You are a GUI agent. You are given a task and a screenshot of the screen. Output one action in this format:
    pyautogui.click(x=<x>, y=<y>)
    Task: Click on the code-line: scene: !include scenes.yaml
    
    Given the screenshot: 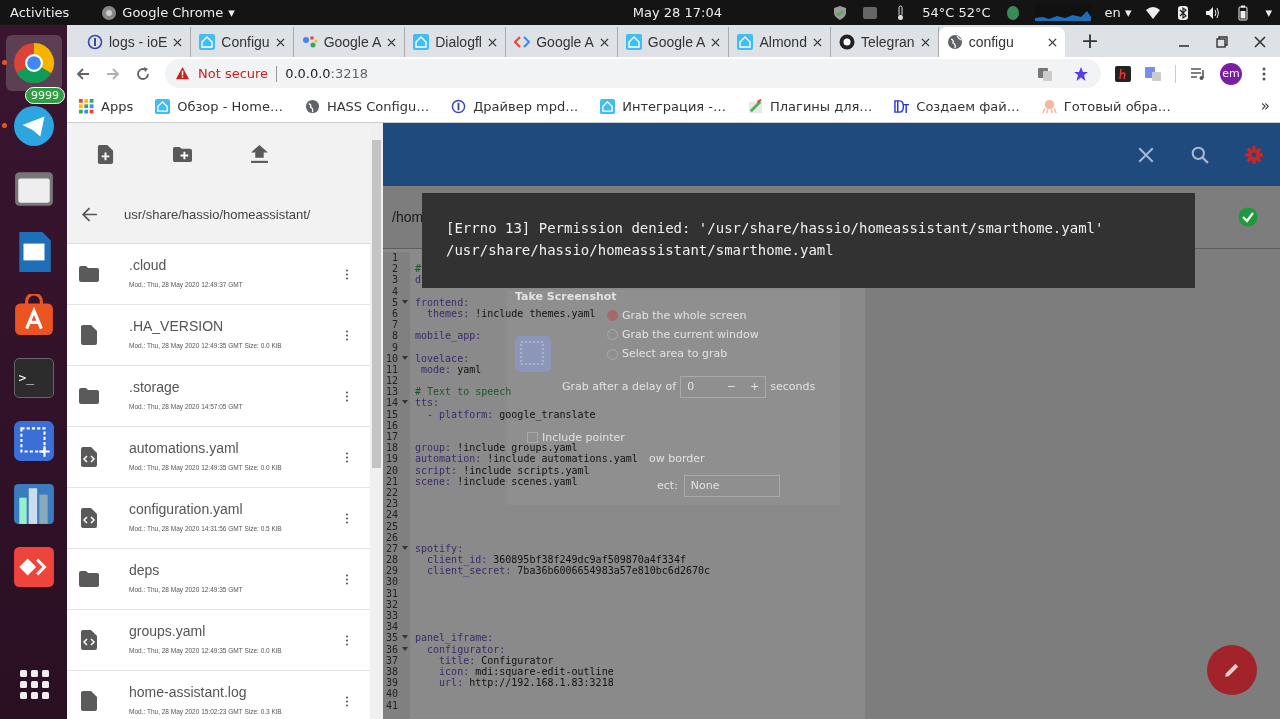 What is the action you would take?
    pyautogui.click(x=496, y=481)
    